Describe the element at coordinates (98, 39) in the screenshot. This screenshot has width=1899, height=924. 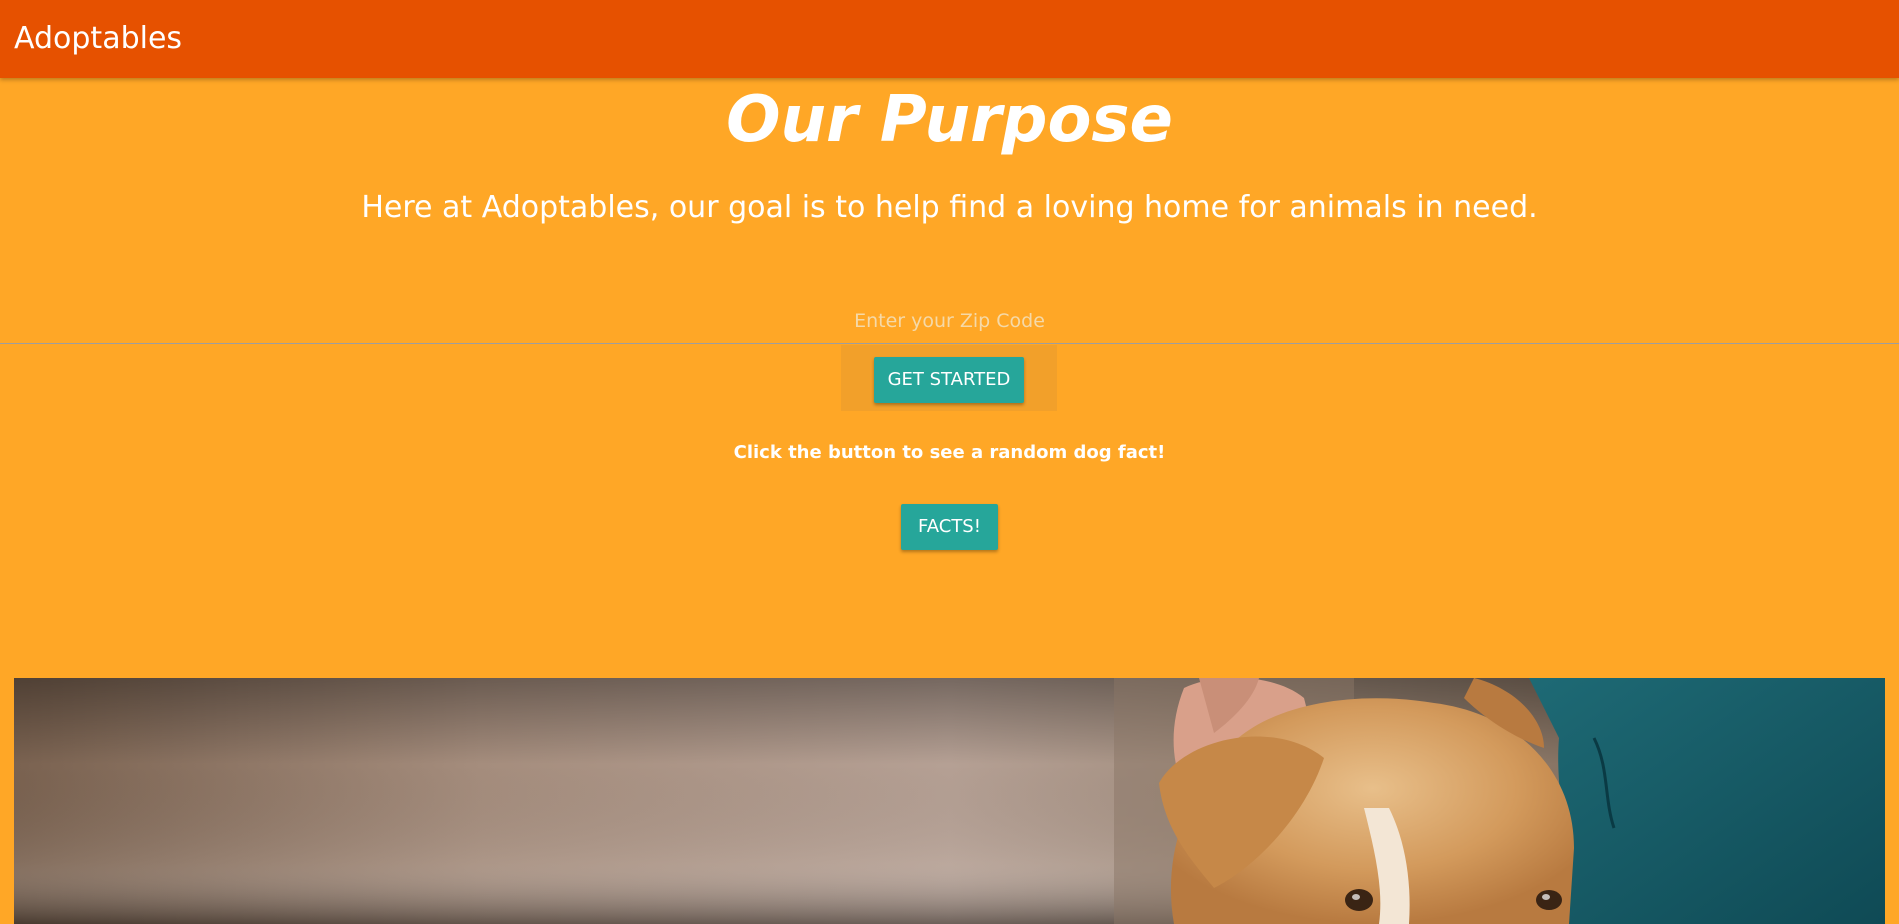
I see `brand-logo: Adoptables` at that location.